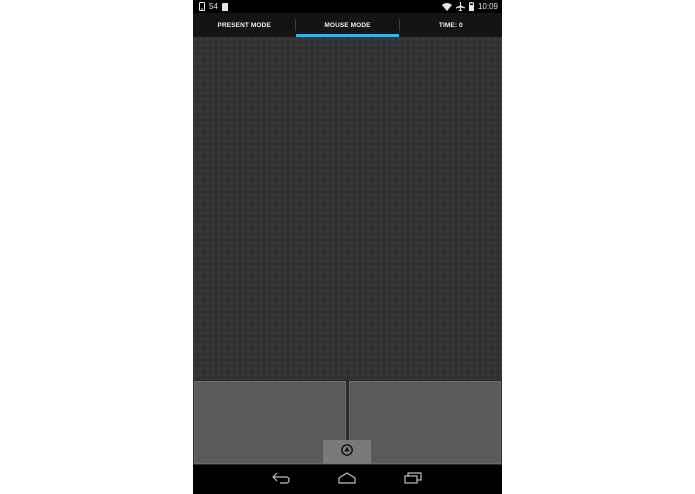 This screenshot has height=494, width=695. I want to click on recents-button, so click(413, 480).